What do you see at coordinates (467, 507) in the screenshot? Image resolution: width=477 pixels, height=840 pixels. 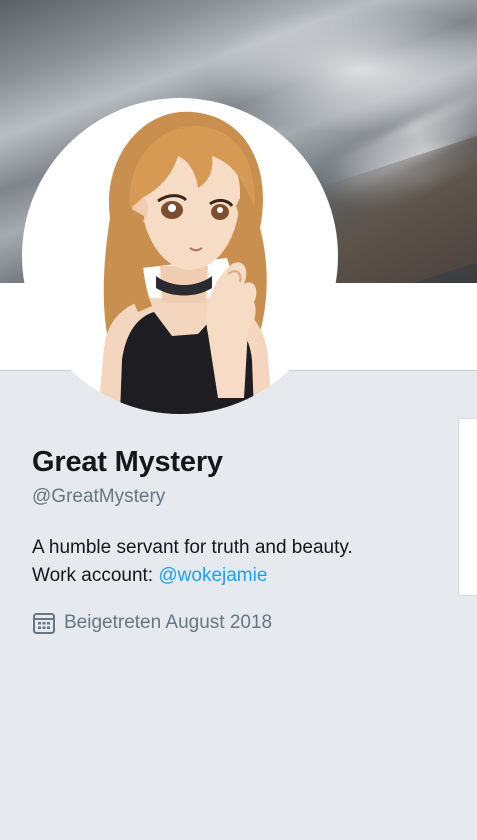 I see `side-panel-edge` at bounding box center [467, 507].